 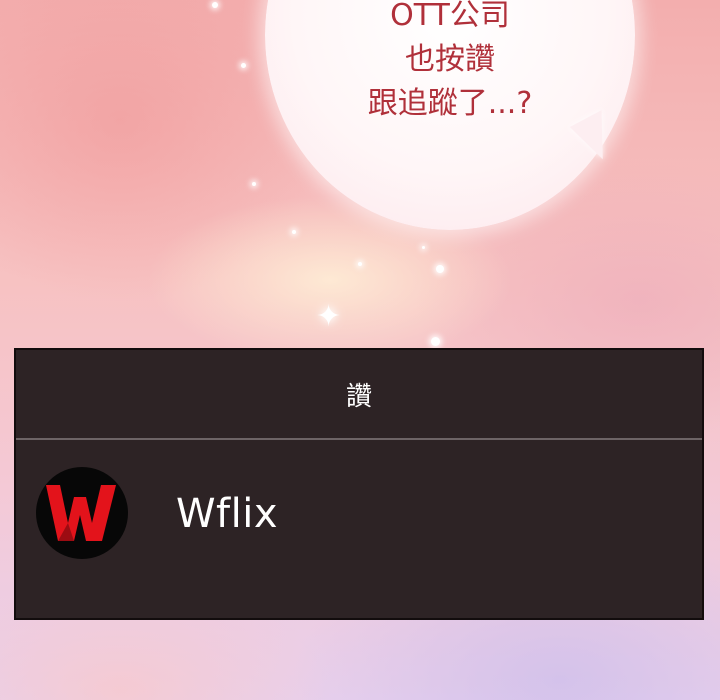 I want to click on speech-line: OTT公司, so click(x=450, y=16).